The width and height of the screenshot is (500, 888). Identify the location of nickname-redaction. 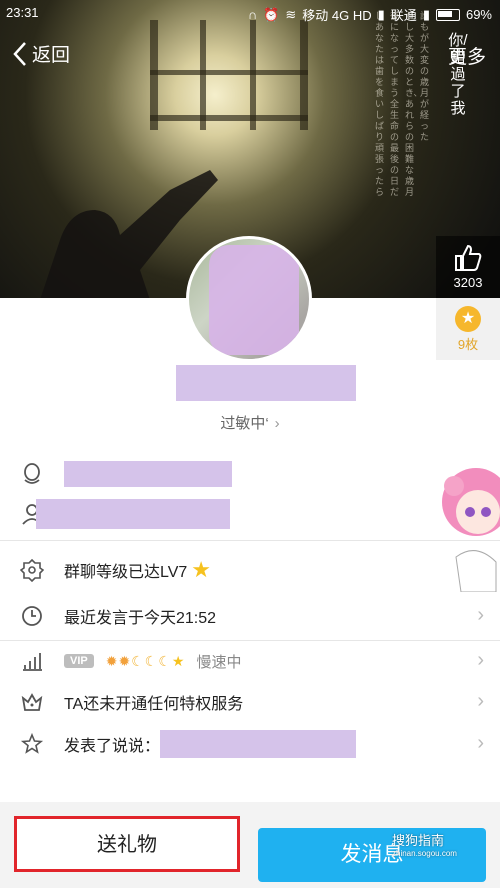
(266, 383).